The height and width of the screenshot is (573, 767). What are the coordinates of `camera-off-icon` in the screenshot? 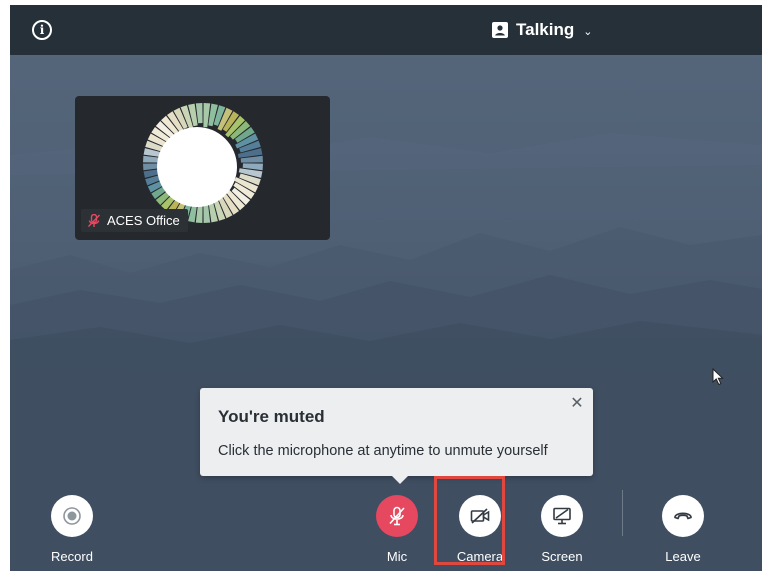 It's located at (480, 516).